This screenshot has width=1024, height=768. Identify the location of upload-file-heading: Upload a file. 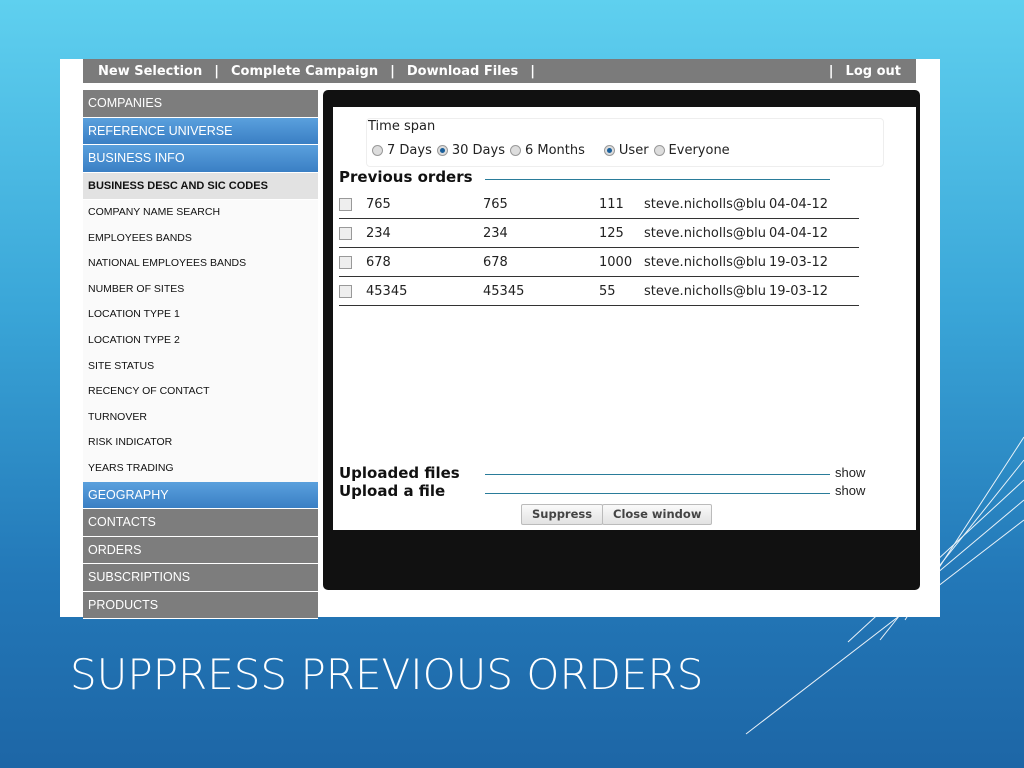
(392, 491).